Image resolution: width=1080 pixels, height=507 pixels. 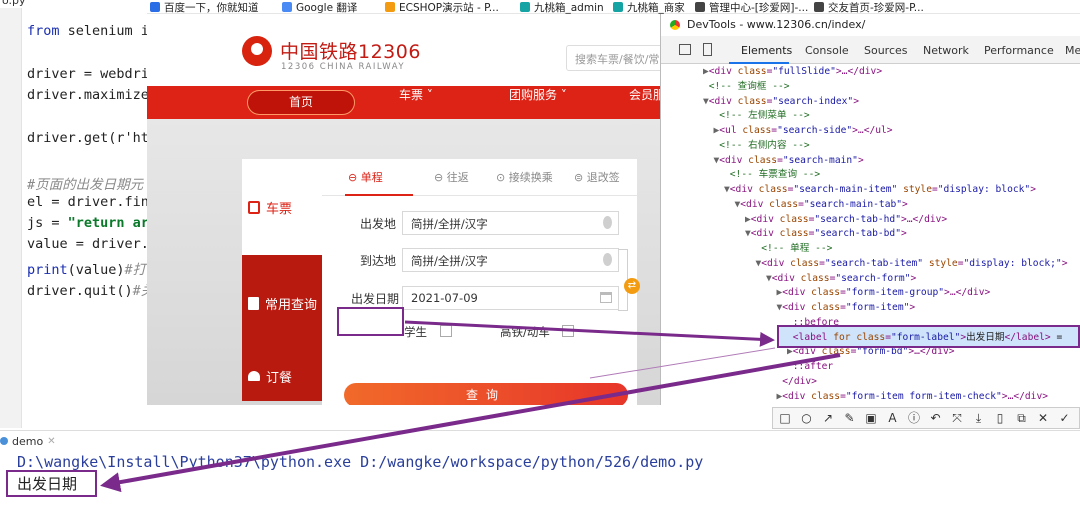 I want to click on dom-node: ▼<div class="search-tab-bd">, so click(x=826, y=234).